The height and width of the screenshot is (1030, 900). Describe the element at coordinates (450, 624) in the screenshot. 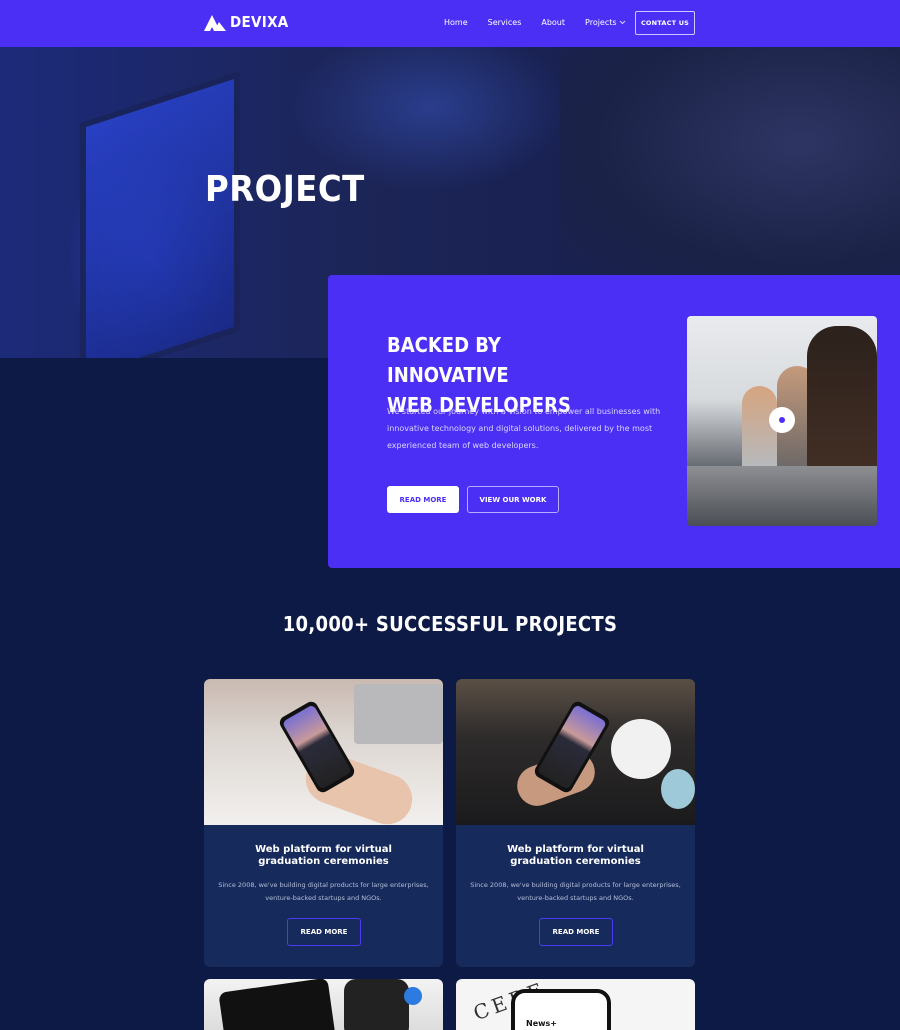

I see `projects-heading: 10,000+ SUCCESSFUL PROJECTS` at that location.